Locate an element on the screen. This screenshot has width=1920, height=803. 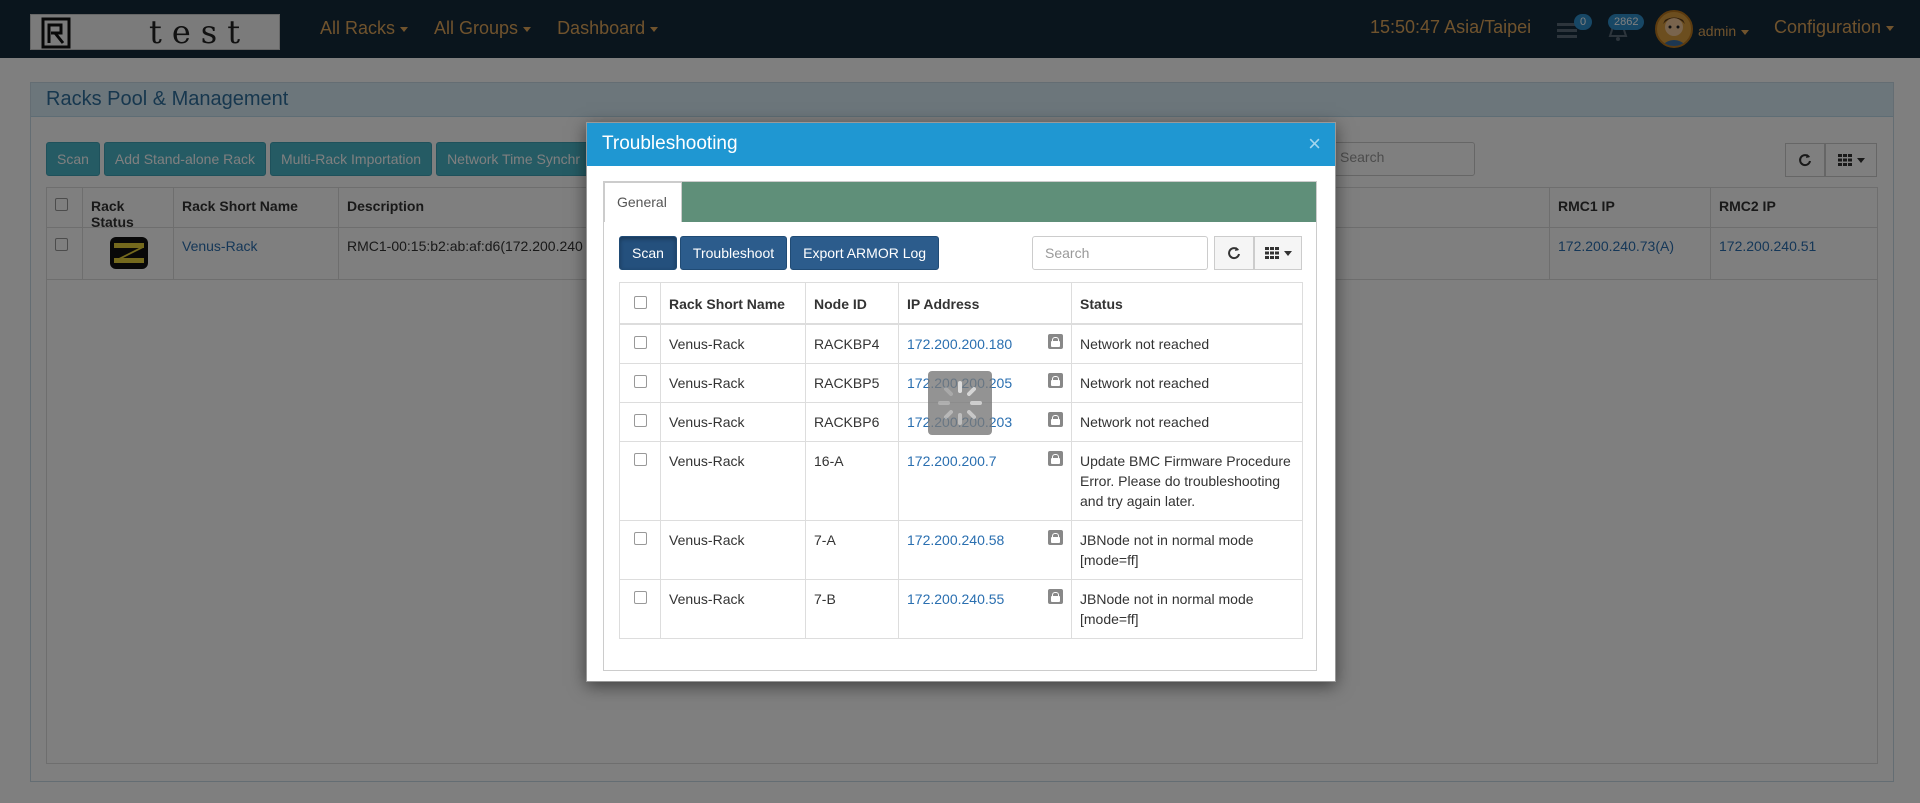
col-rack-short-name: Rack Short Name is located at coordinates (733, 303).